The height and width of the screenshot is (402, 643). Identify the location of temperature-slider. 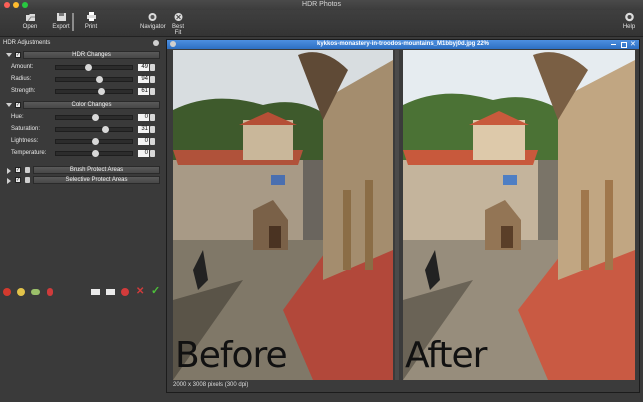
(94, 153).